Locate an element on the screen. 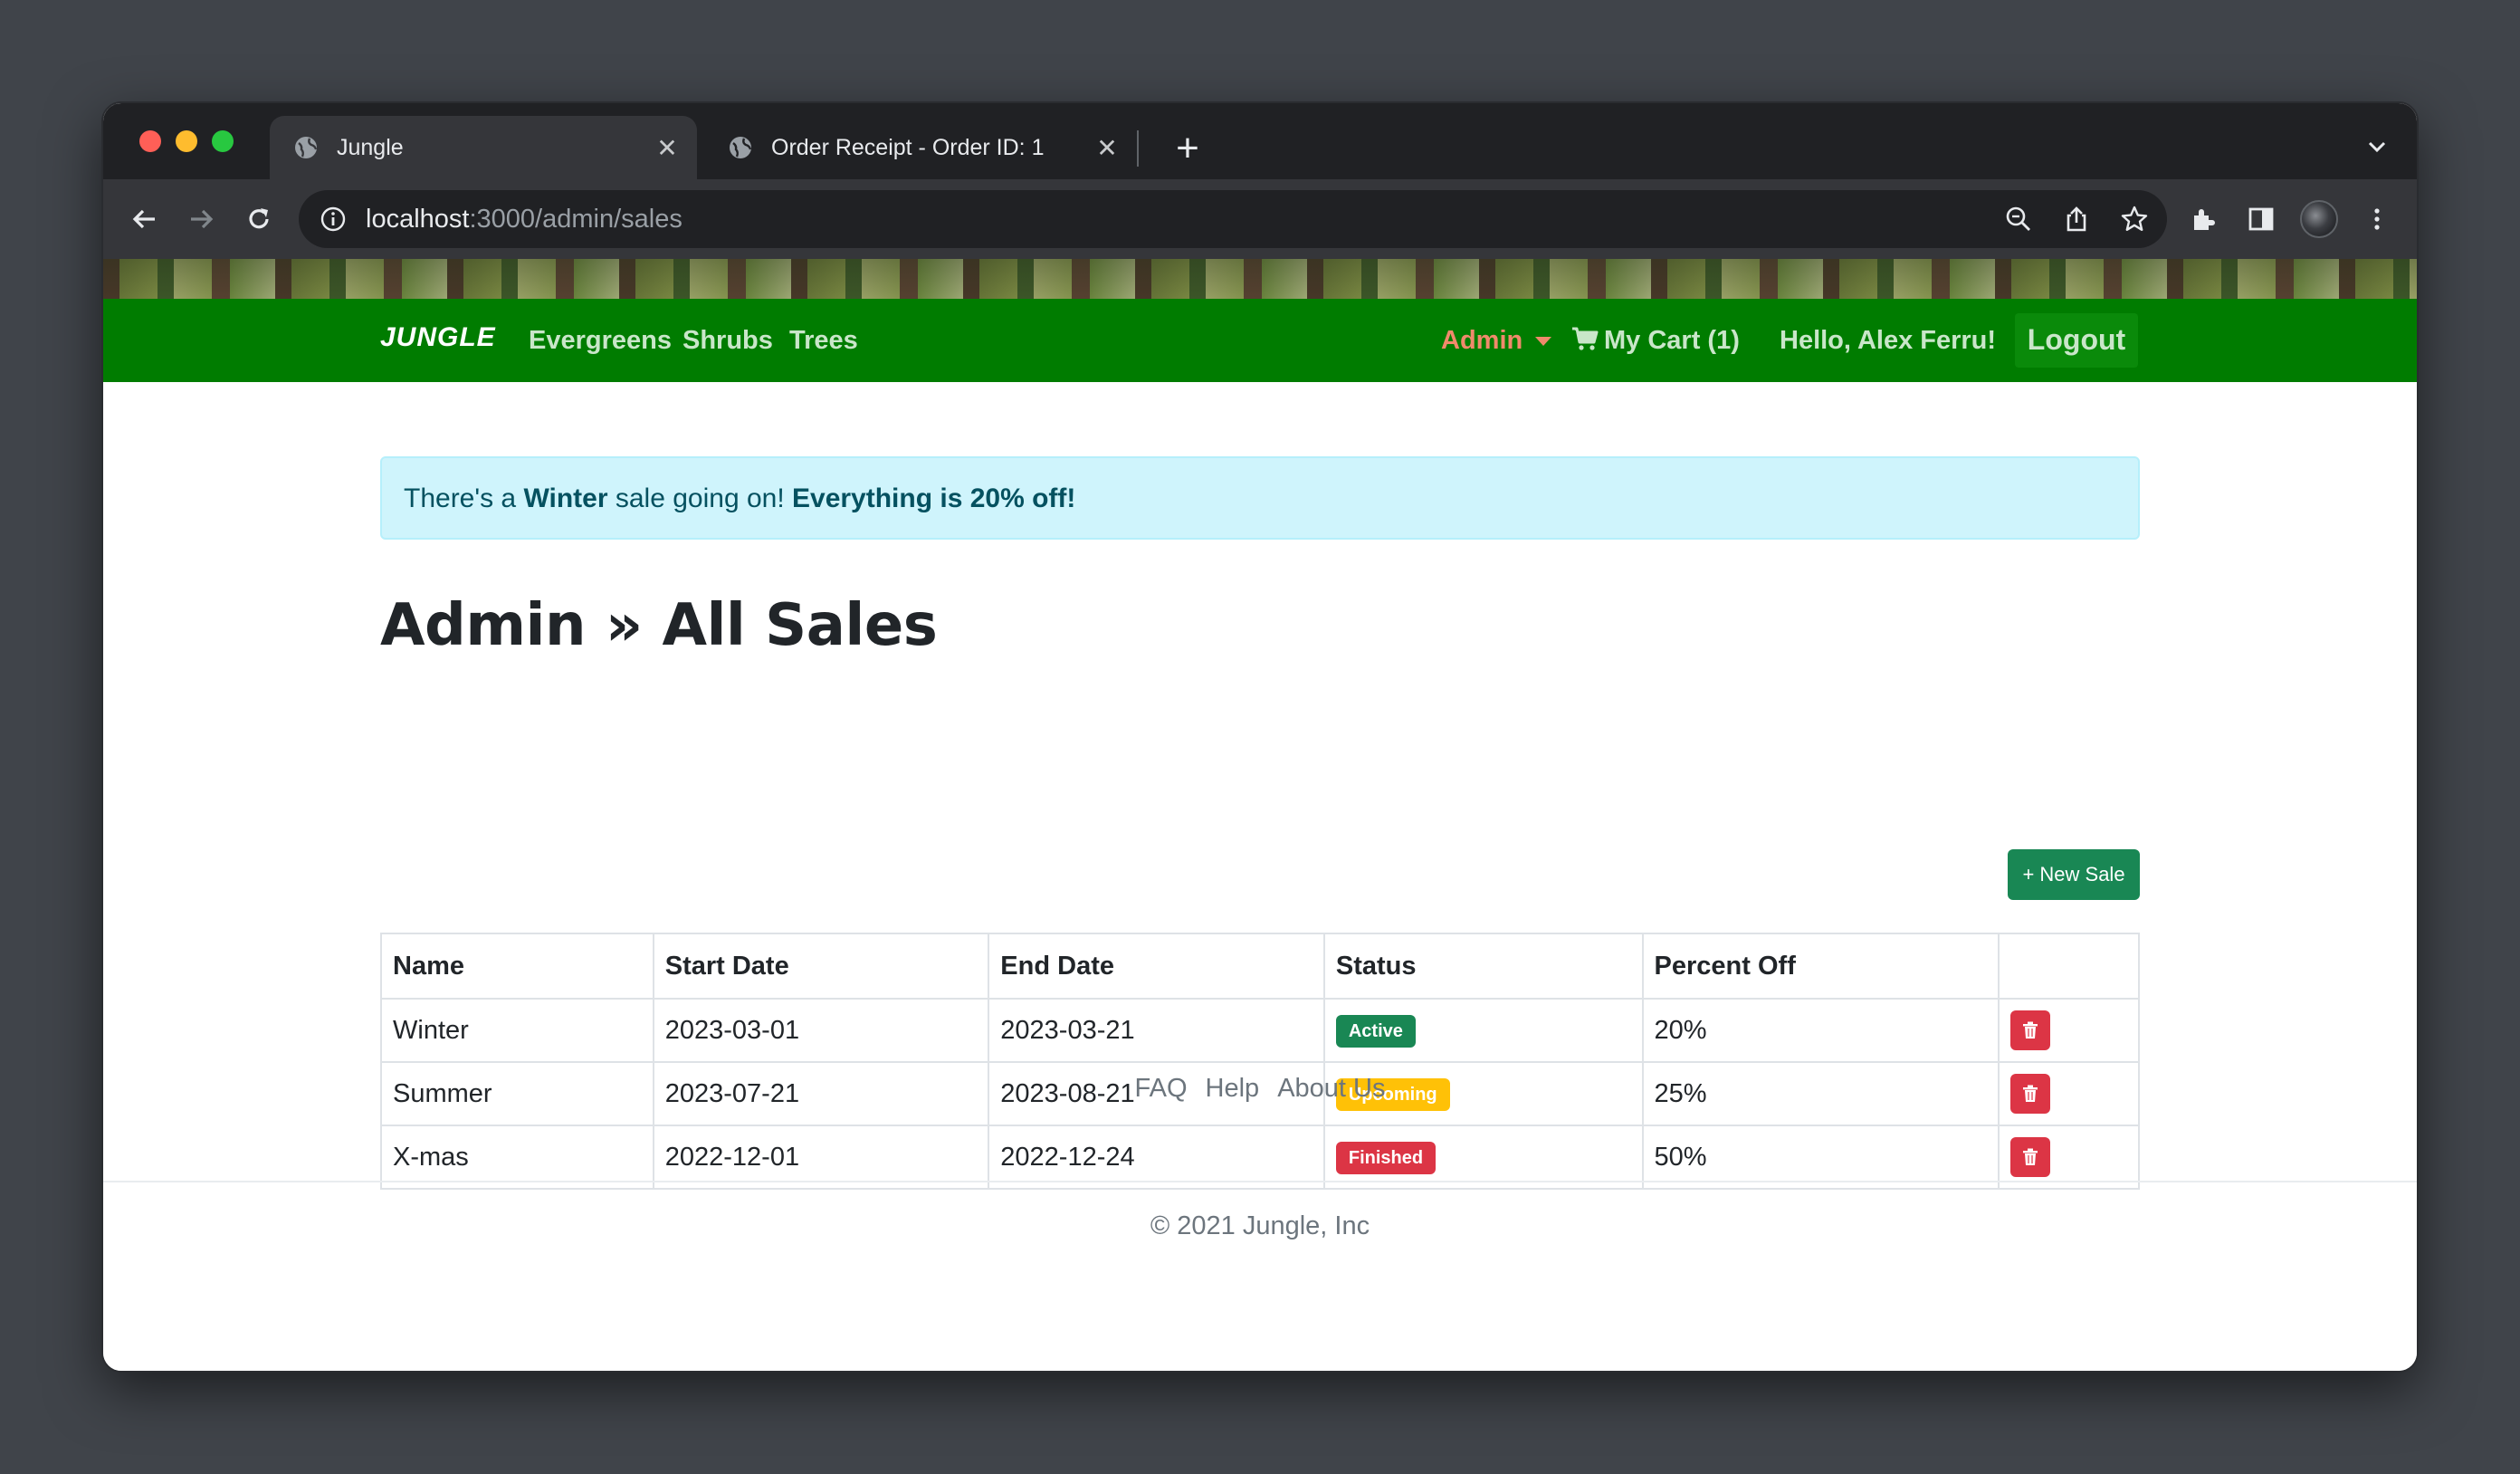 This screenshot has height=1474, width=2520. sale-percent-off: 50% is located at coordinates (1821, 1157).